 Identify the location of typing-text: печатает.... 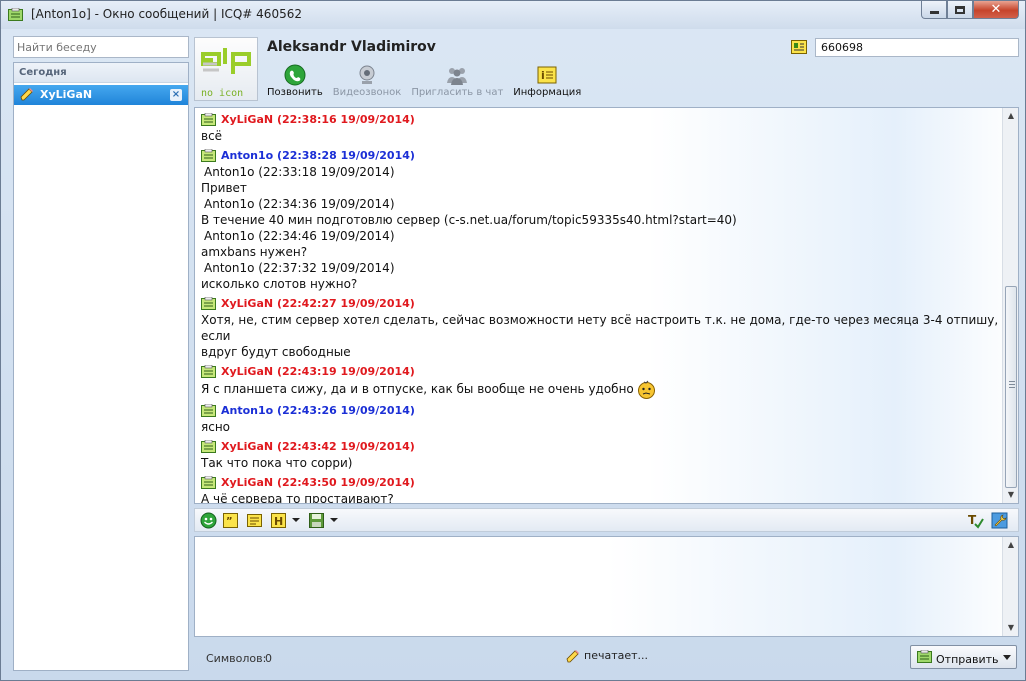
(616, 655).